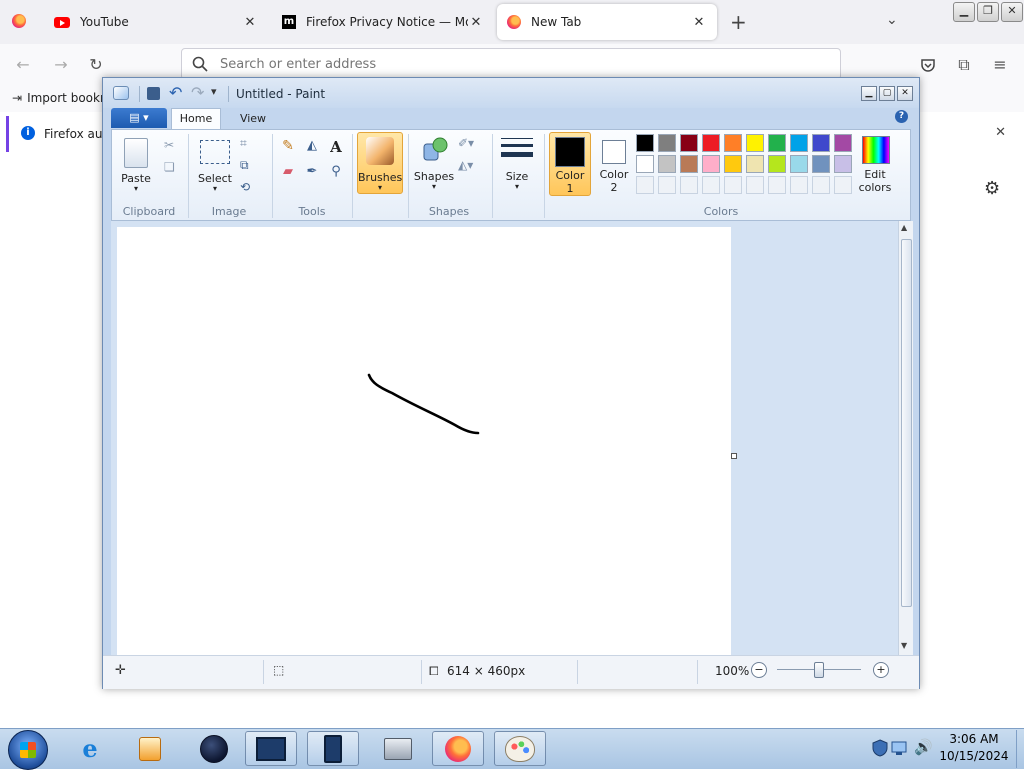  What do you see at coordinates (734, 456) in the screenshot?
I see `canvas-resize-handle` at bounding box center [734, 456].